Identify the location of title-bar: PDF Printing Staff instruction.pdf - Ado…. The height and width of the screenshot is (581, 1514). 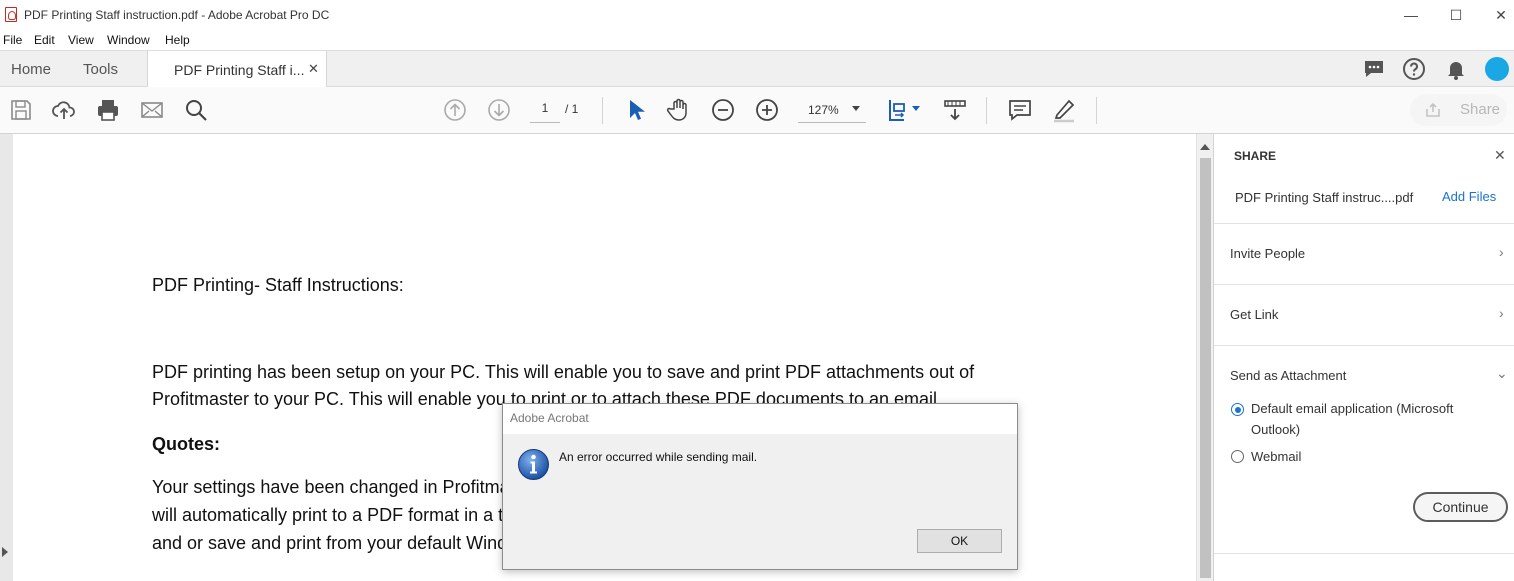
(757, 15).